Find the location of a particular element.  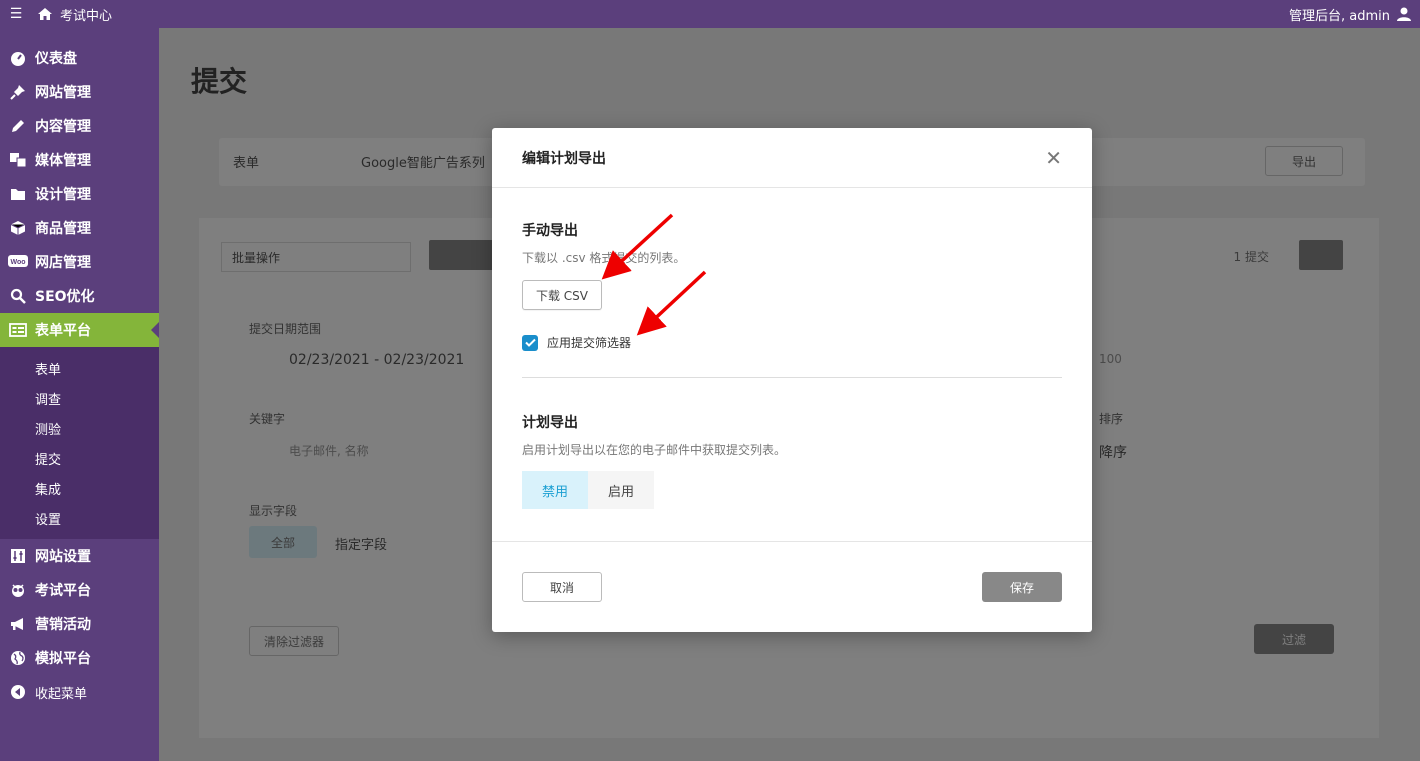

submenu-item-submissions: 提交 is located at coordinates (79, 458).